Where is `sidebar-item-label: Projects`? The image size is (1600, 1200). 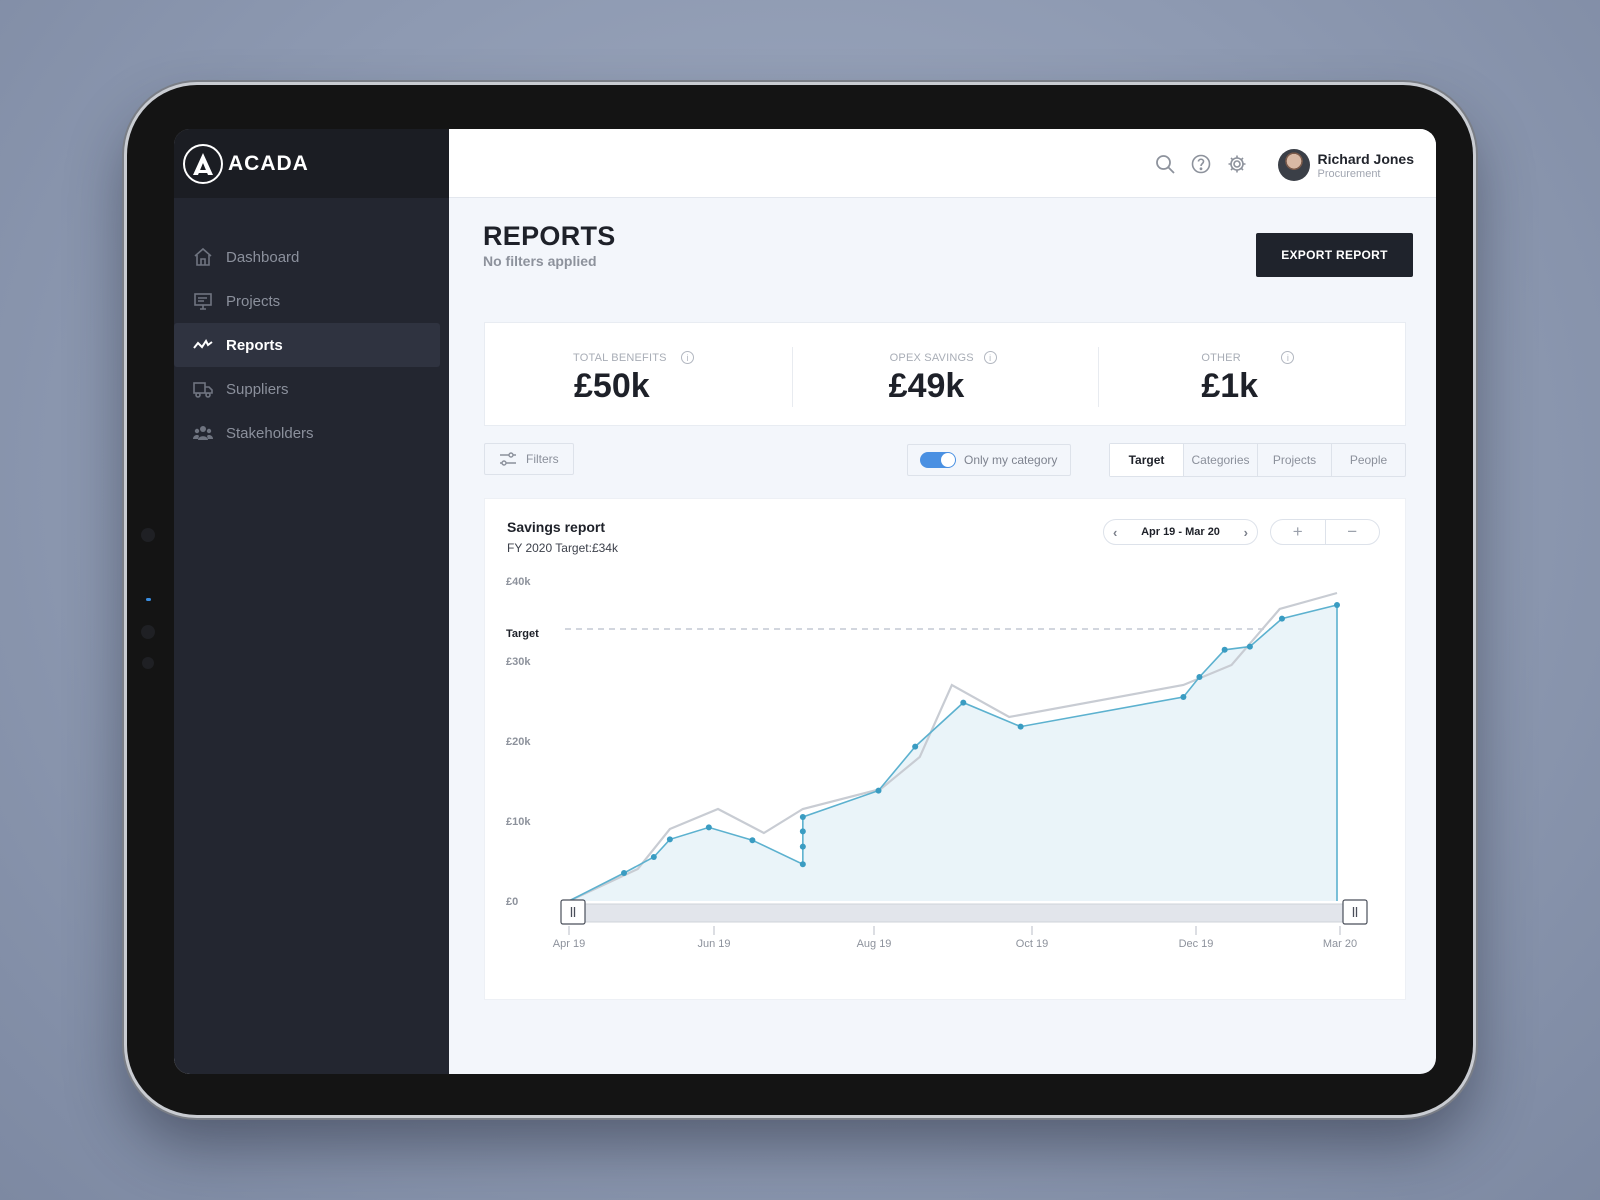 sidebar-item-label: Projects is located at coordinates (253, 301).